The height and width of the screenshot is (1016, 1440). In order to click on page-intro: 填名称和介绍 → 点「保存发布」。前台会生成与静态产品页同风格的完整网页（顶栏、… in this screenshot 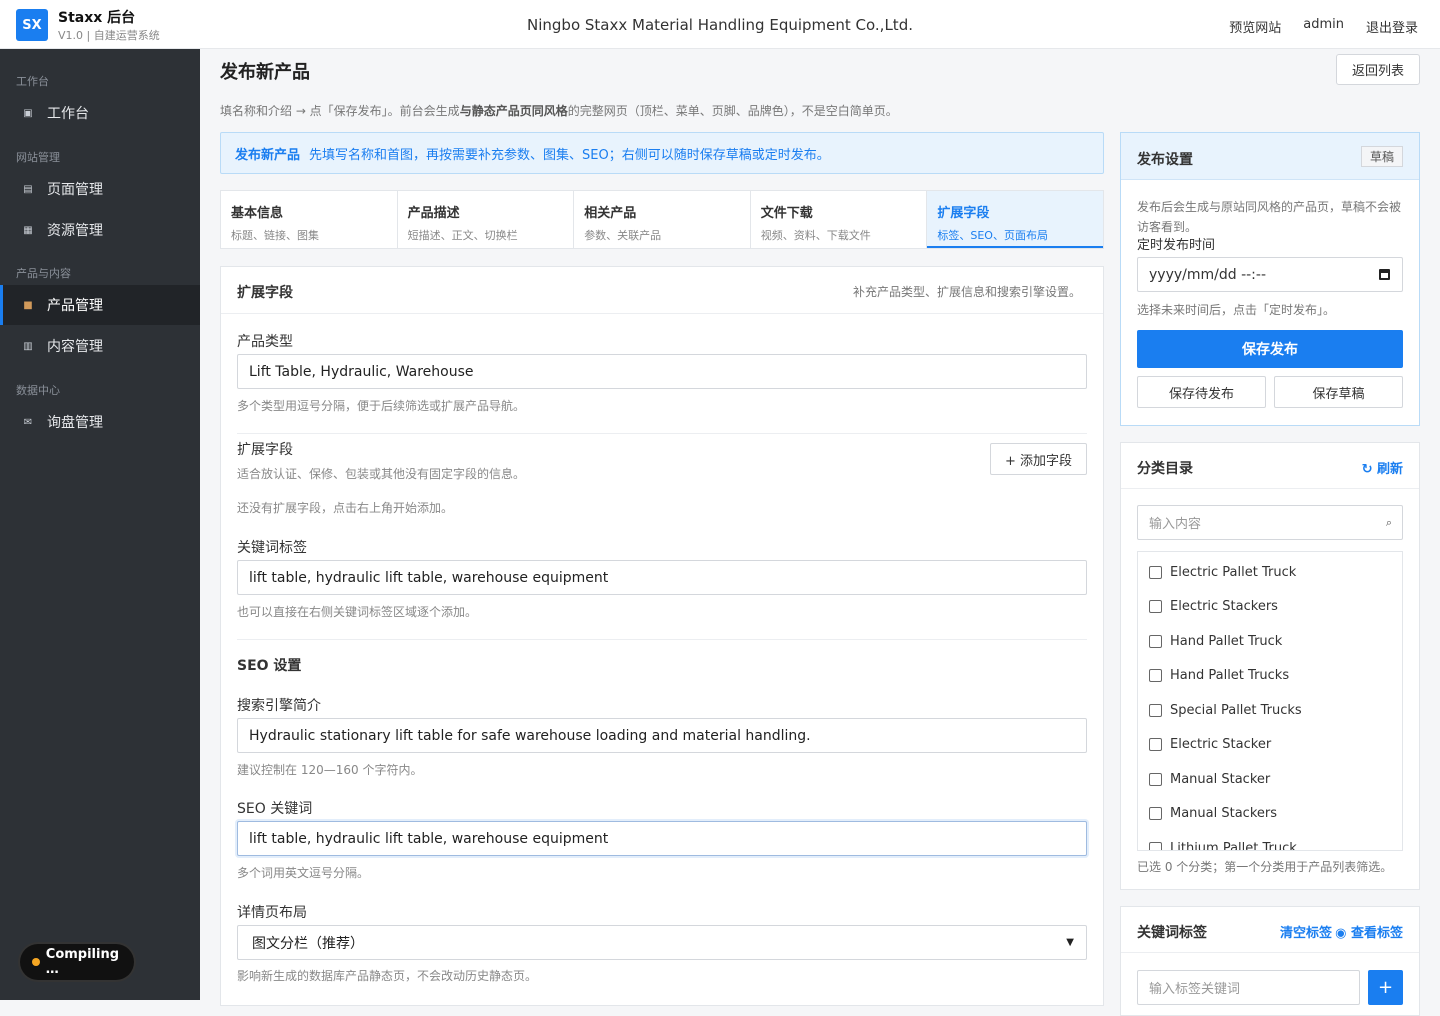, I will do `click(559, 110)`.